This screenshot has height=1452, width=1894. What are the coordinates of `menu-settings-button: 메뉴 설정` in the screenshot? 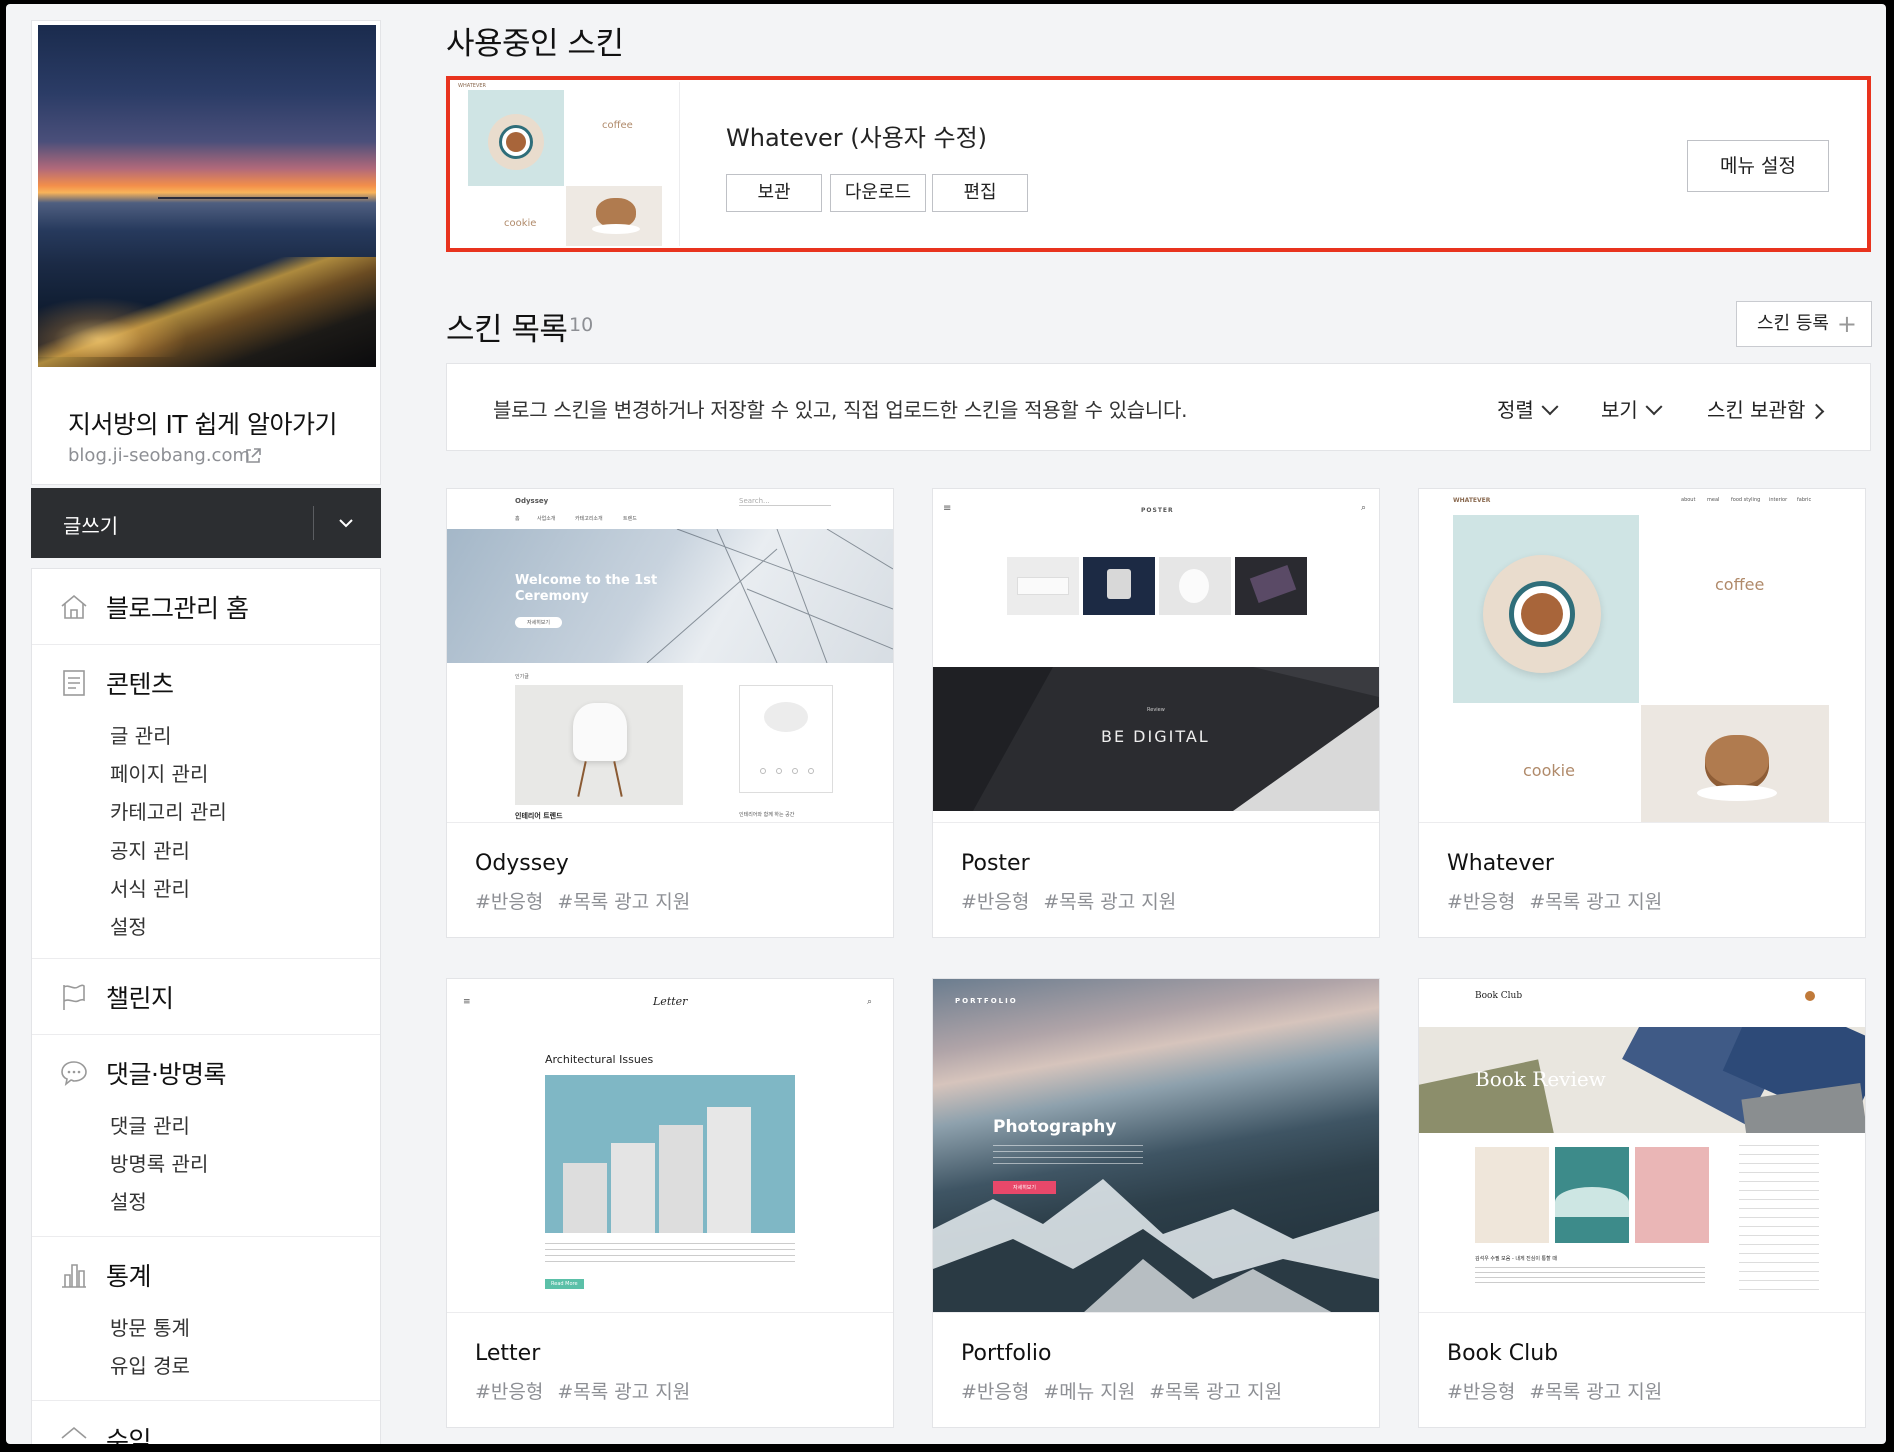 It's located at (1758, 166).